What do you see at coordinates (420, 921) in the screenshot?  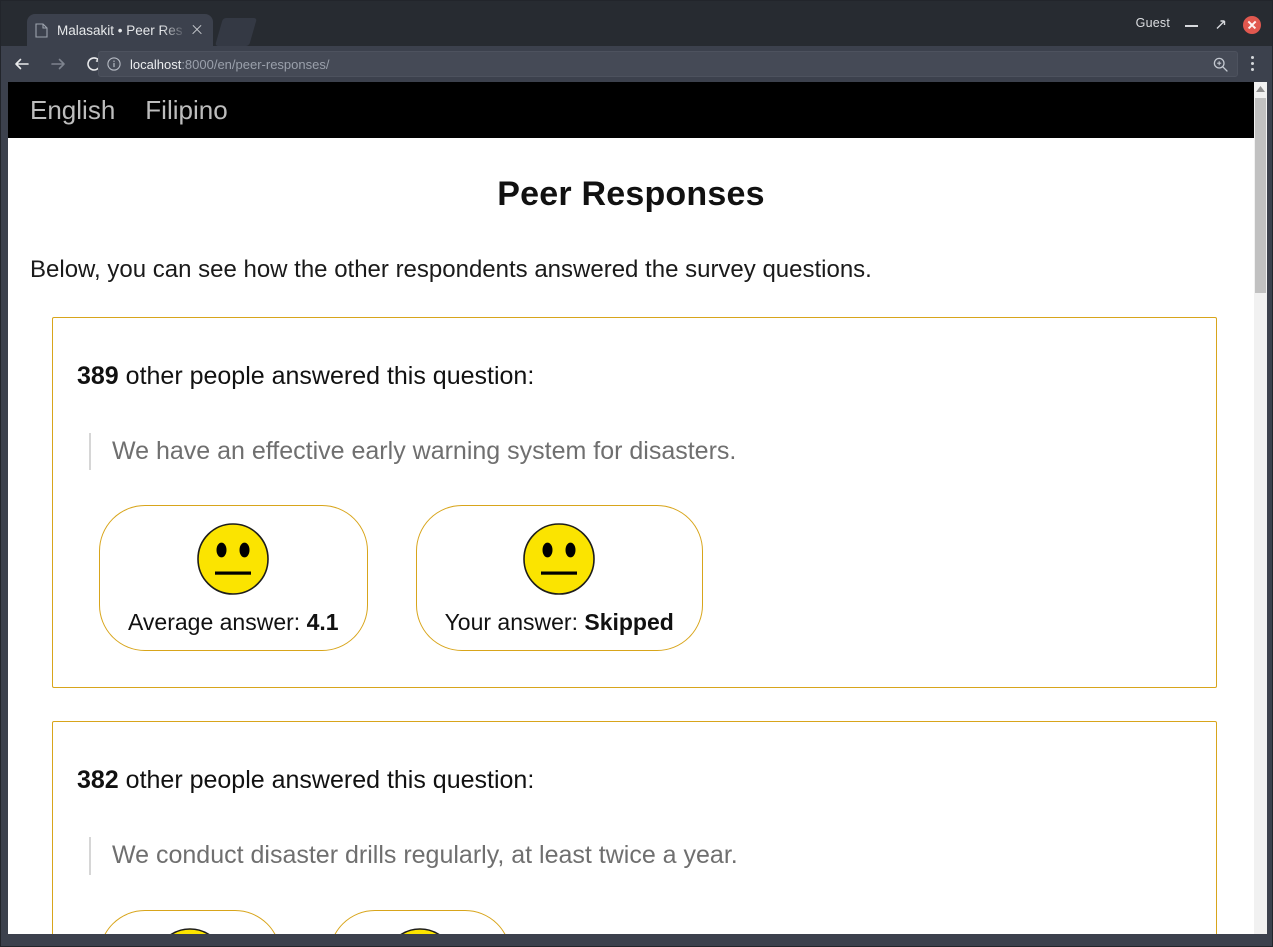 I see `your-answer-box` at bounding box center [420, 921].